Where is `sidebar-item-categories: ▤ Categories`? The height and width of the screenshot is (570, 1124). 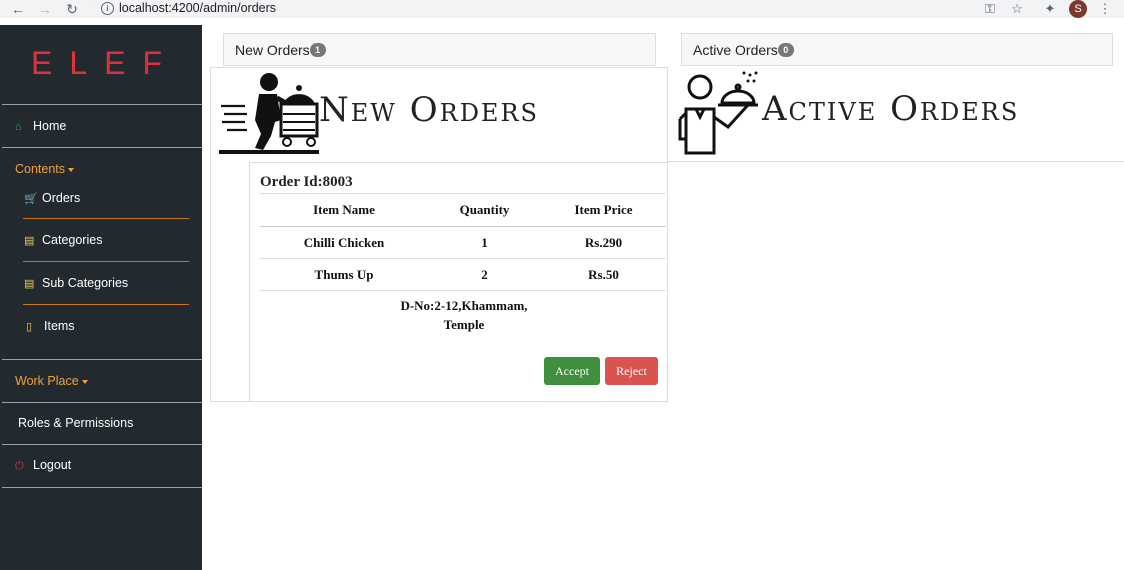
sidebar-item-categories: ▤ Categories is located at coordinates (63, 240).